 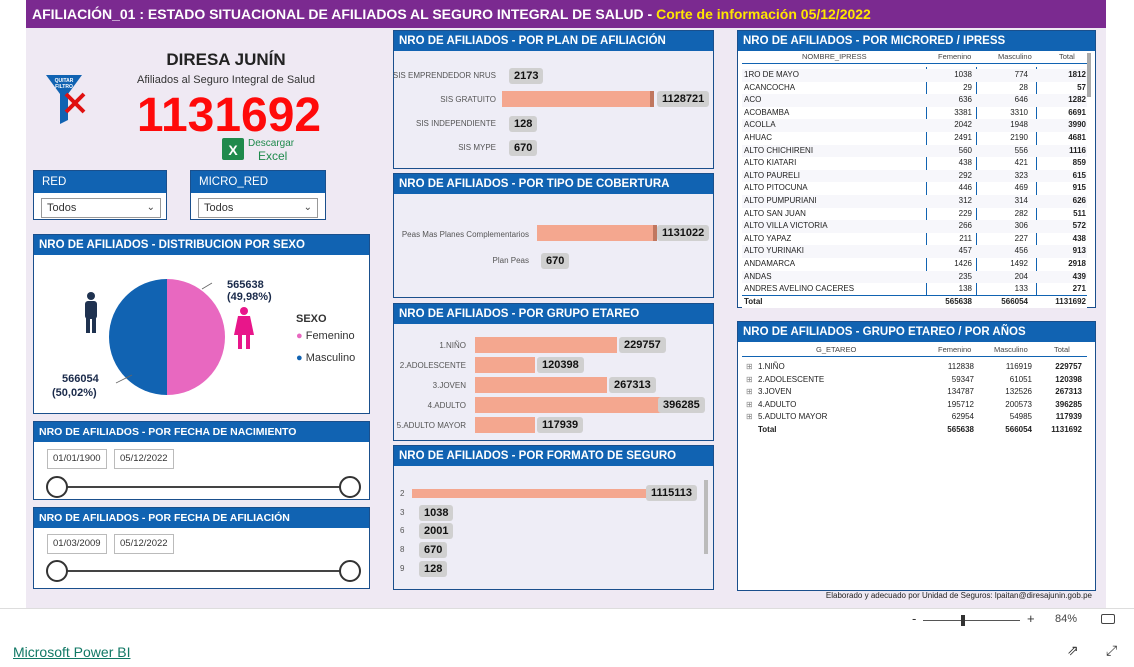 What do you see at coordinates (706, 517) in the screenshot?
I see `formato-scrollbar` at bounding box center [706, 517].